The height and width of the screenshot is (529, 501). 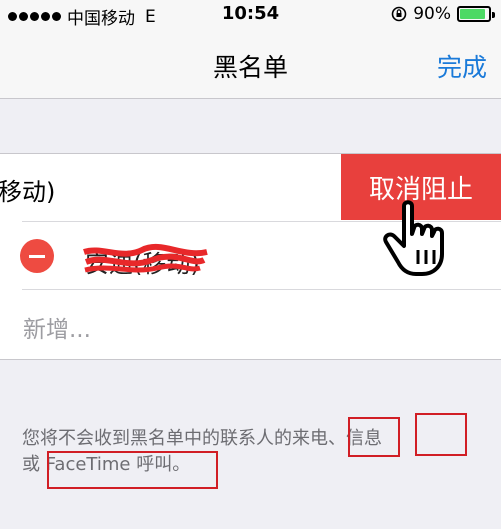 I want to click on footer-line-1: 您将不会收到黑名单中的联系人的来电、信息, so click(x=252, y=439).